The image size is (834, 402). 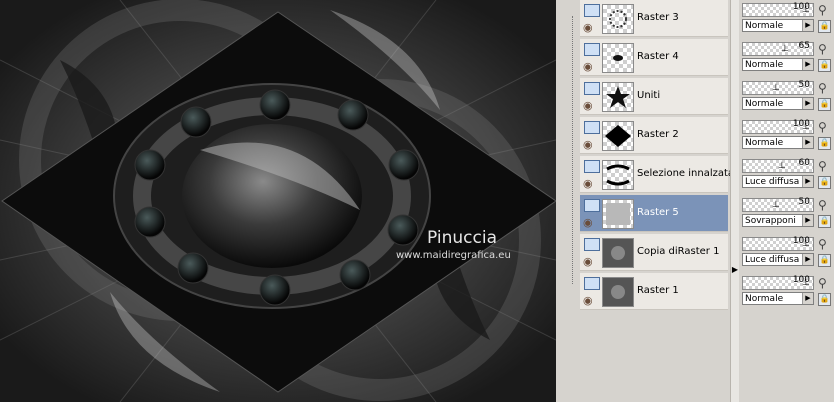 What do you see at coordinates (804, 85) in the screenshot?
I see `opacity-value: 50` at bounding box center [804, 85].